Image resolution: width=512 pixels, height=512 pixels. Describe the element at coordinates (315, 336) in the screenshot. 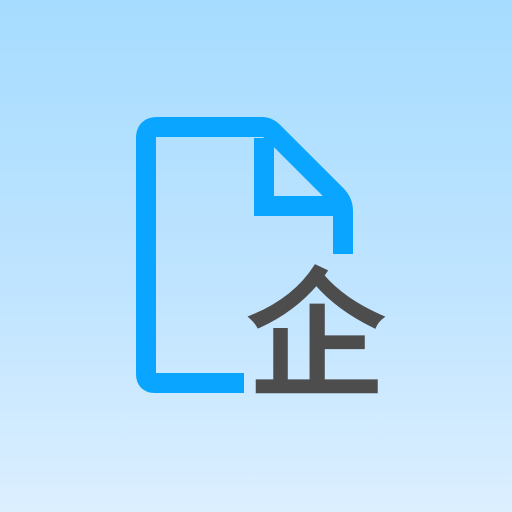

I see `badge-glyph: 企` at that location.